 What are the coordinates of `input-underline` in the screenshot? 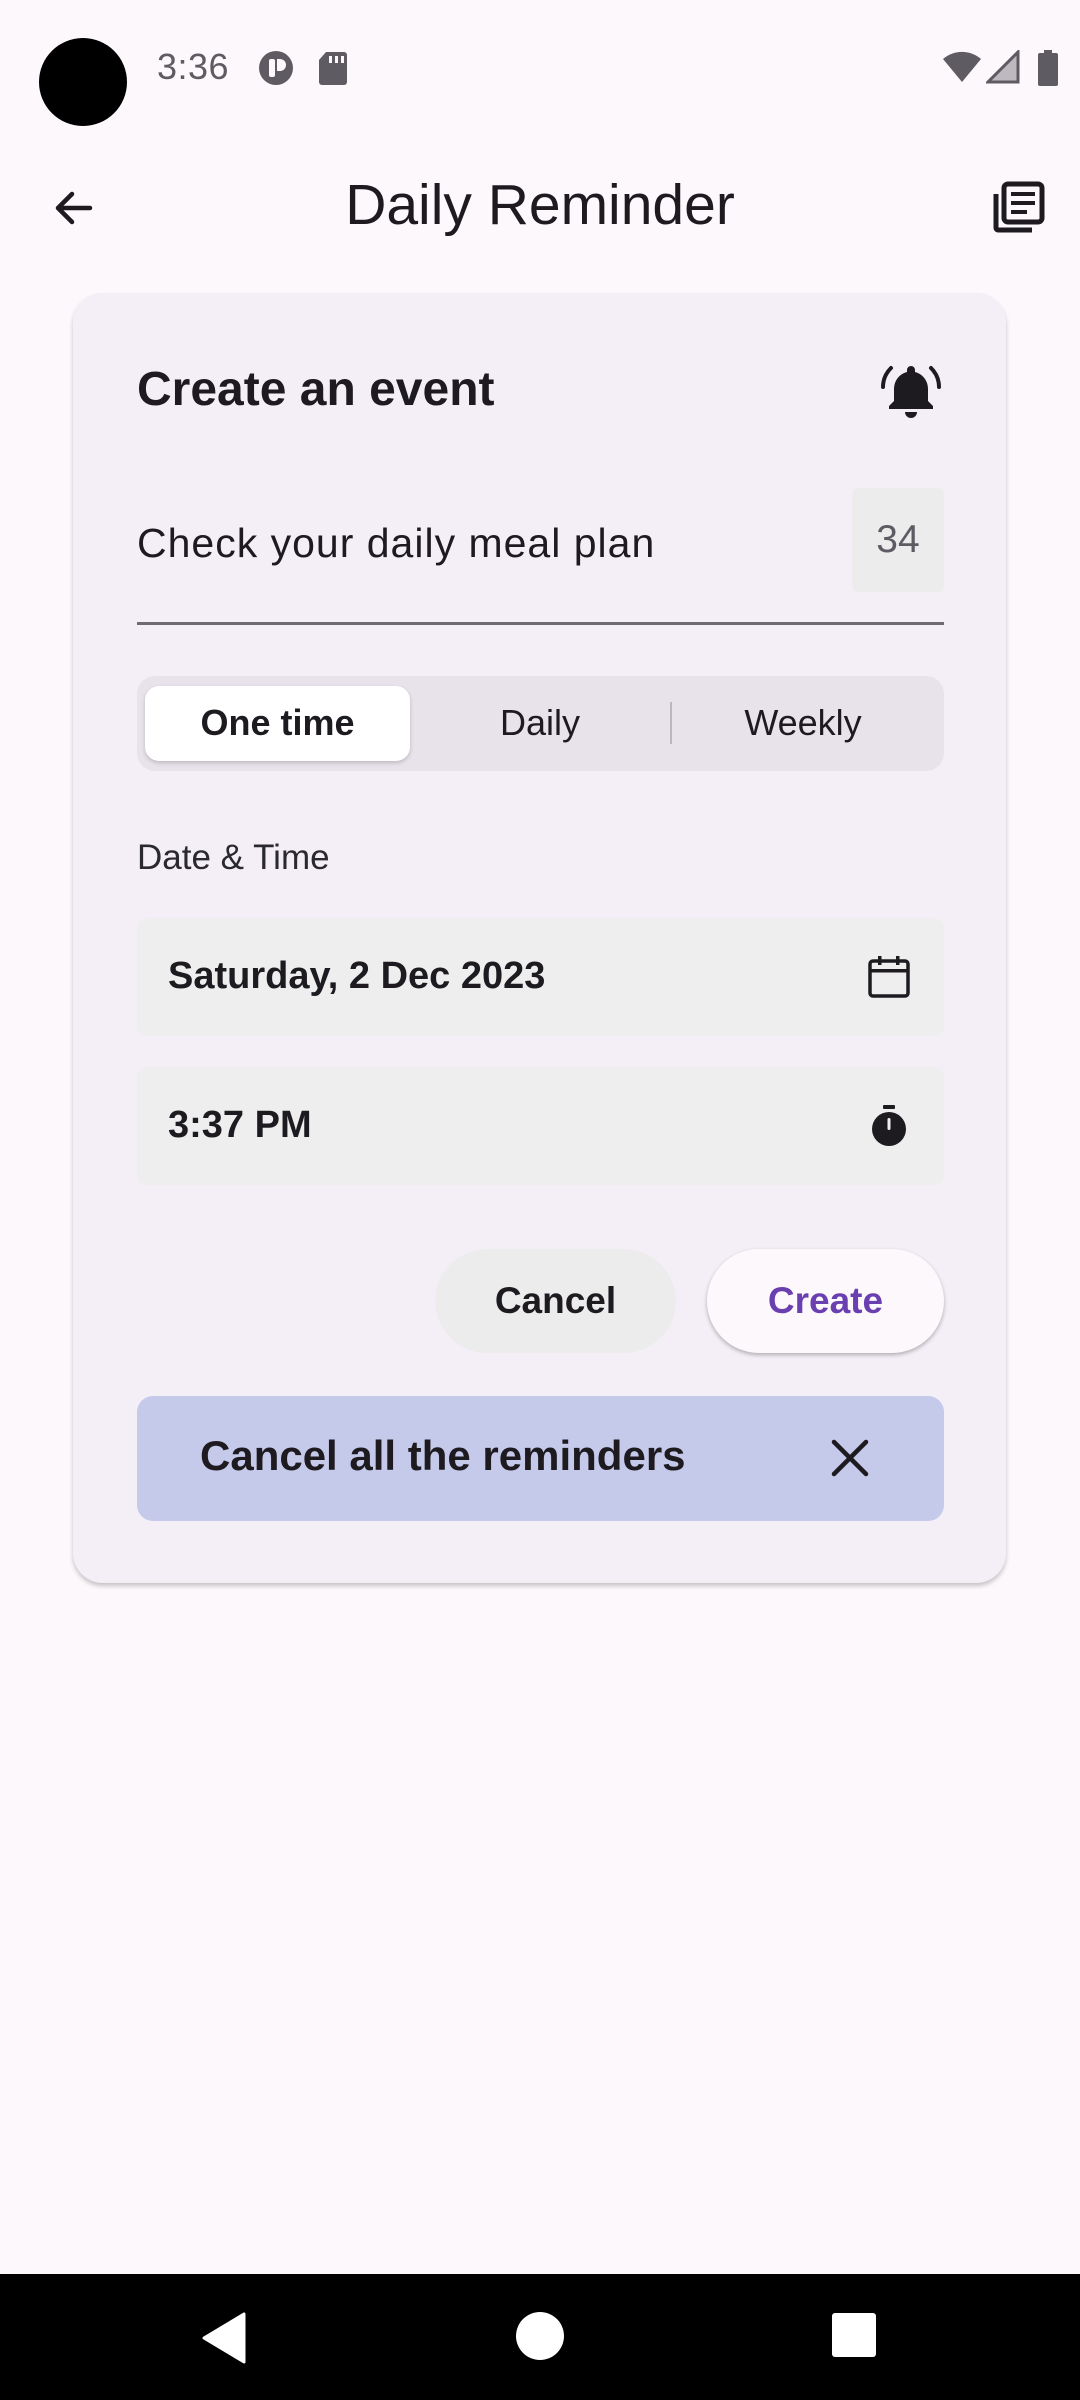 It's located at (540, 623).